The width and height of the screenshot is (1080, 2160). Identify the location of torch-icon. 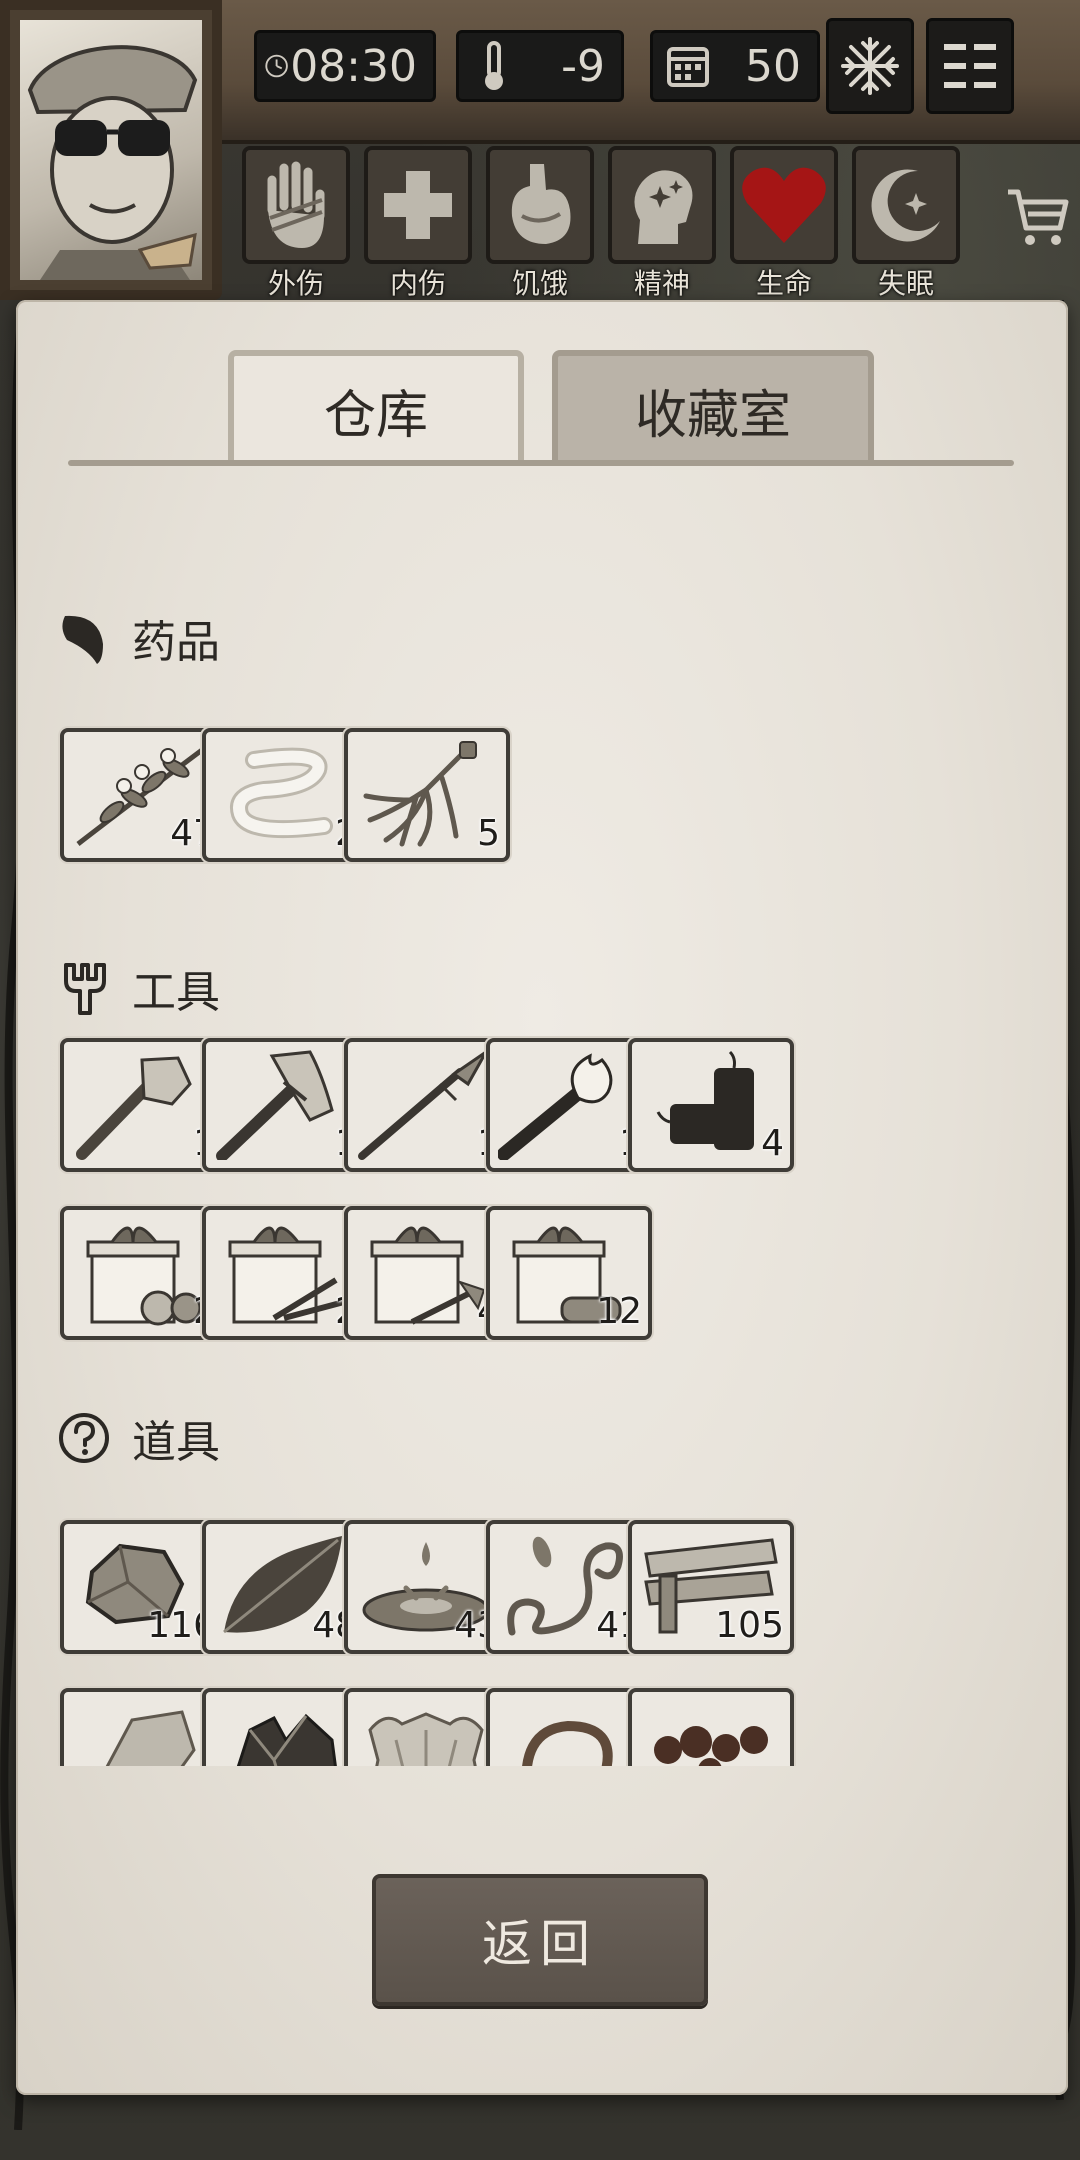
(555, 1106).